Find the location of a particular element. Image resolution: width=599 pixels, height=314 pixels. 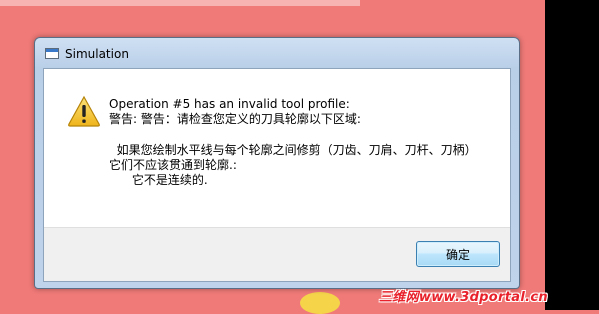

message-line-2: 警告: 警告：请检查您定义的刀具轮廓以下区域: is located at coordinates (235, 119).